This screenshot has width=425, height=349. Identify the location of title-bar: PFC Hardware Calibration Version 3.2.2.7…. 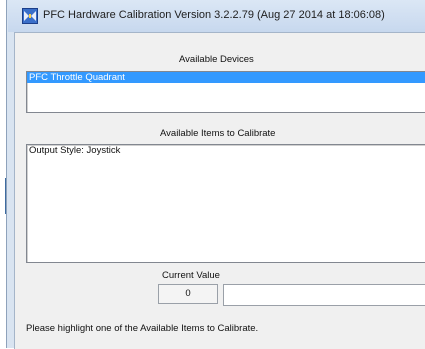
(216, 16).